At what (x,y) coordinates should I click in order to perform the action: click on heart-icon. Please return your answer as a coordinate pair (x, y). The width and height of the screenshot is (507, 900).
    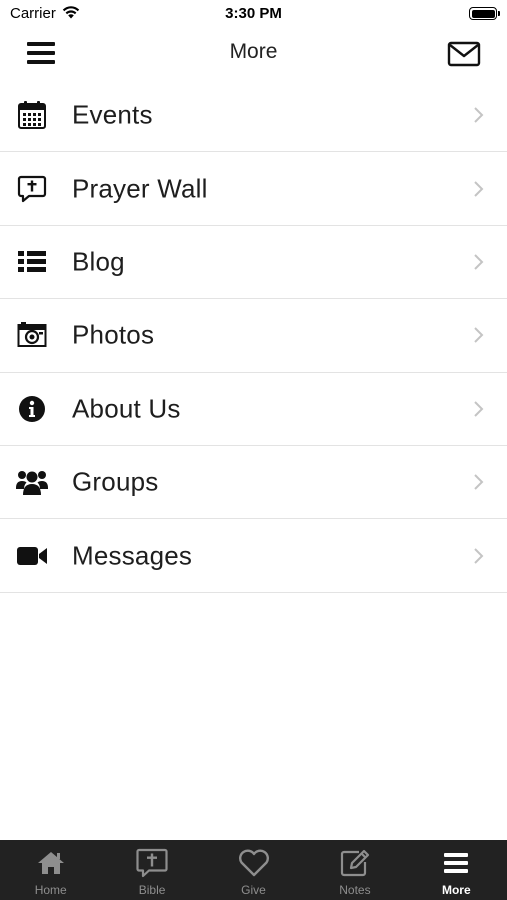
    Looking at the image, I should click on (254, 863).